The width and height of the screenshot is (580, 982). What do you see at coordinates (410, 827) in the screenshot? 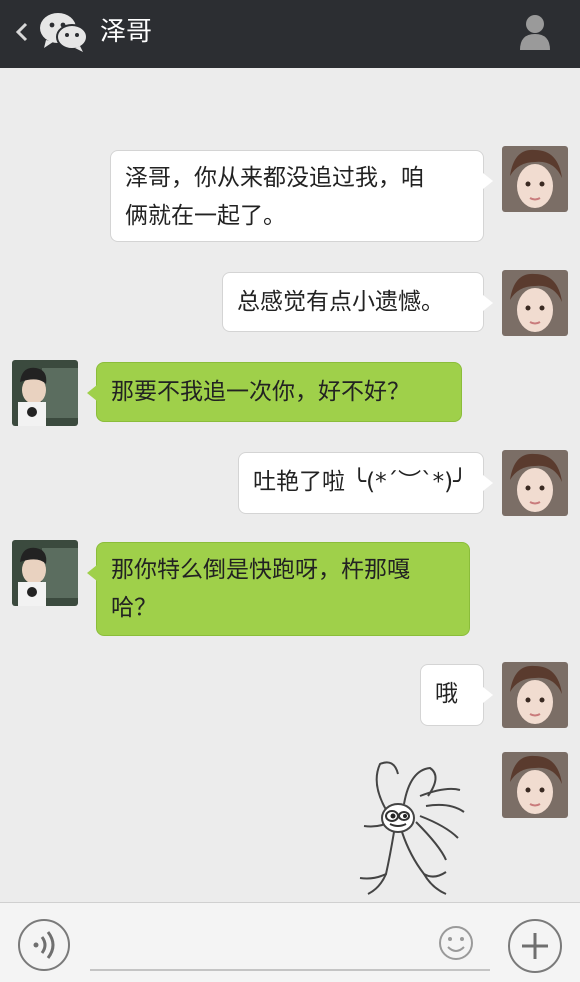
I see `running-cartoon-sticker` at bounding box center [410, 827].